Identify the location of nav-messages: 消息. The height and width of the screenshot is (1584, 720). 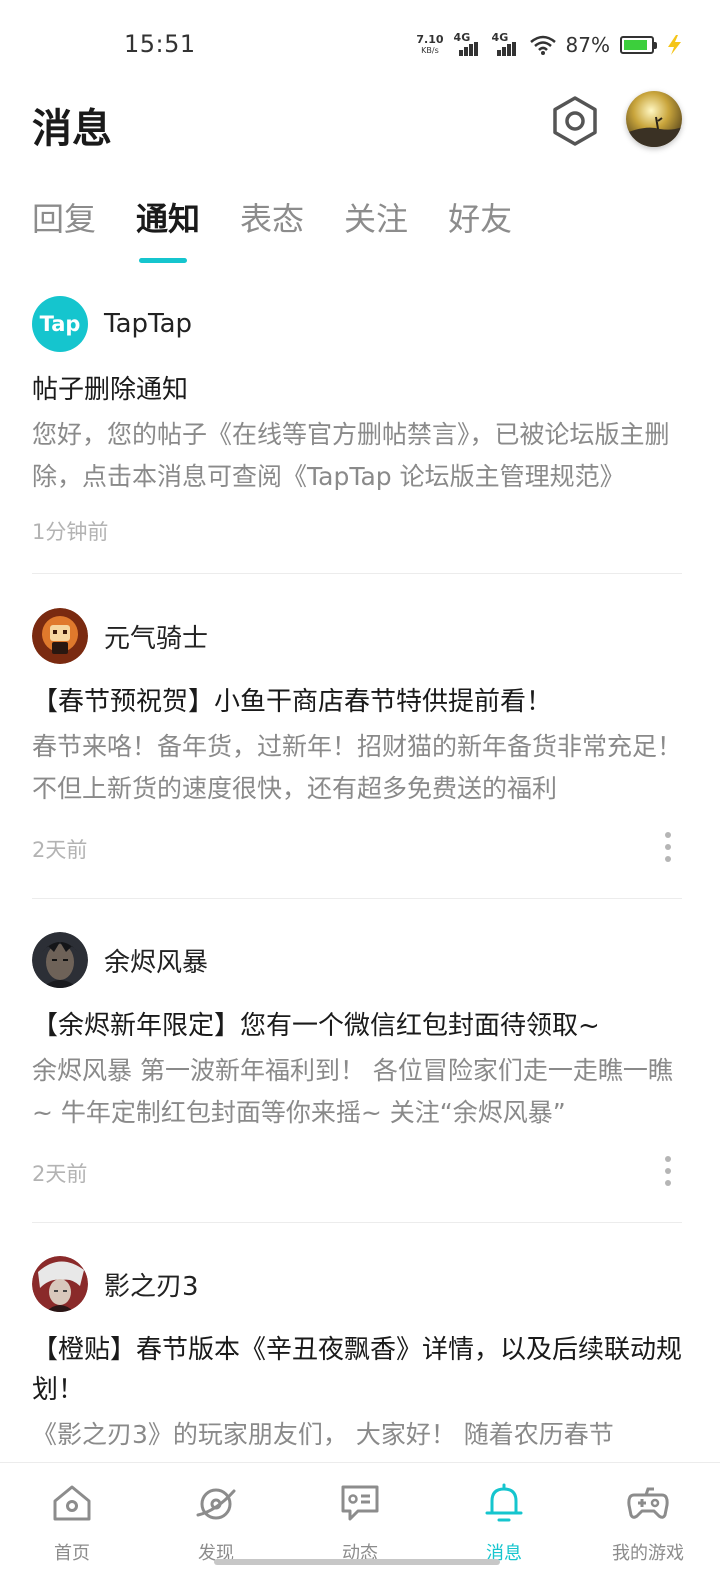
(504, 1523).